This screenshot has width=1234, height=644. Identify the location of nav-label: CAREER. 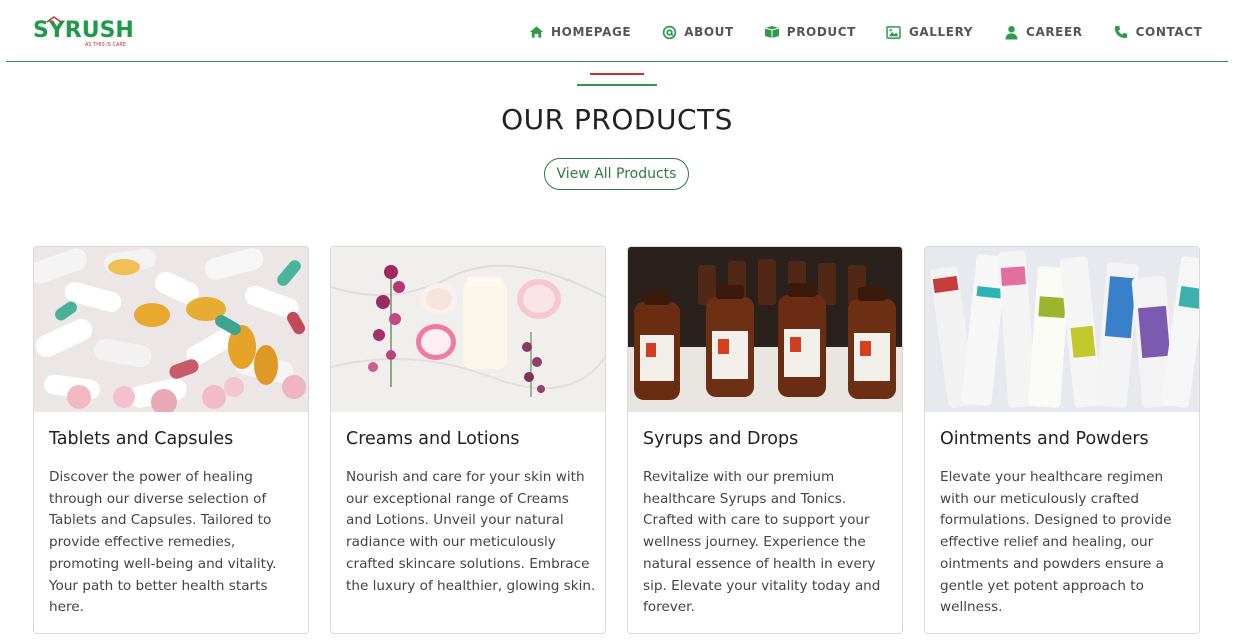
(1054, 32).